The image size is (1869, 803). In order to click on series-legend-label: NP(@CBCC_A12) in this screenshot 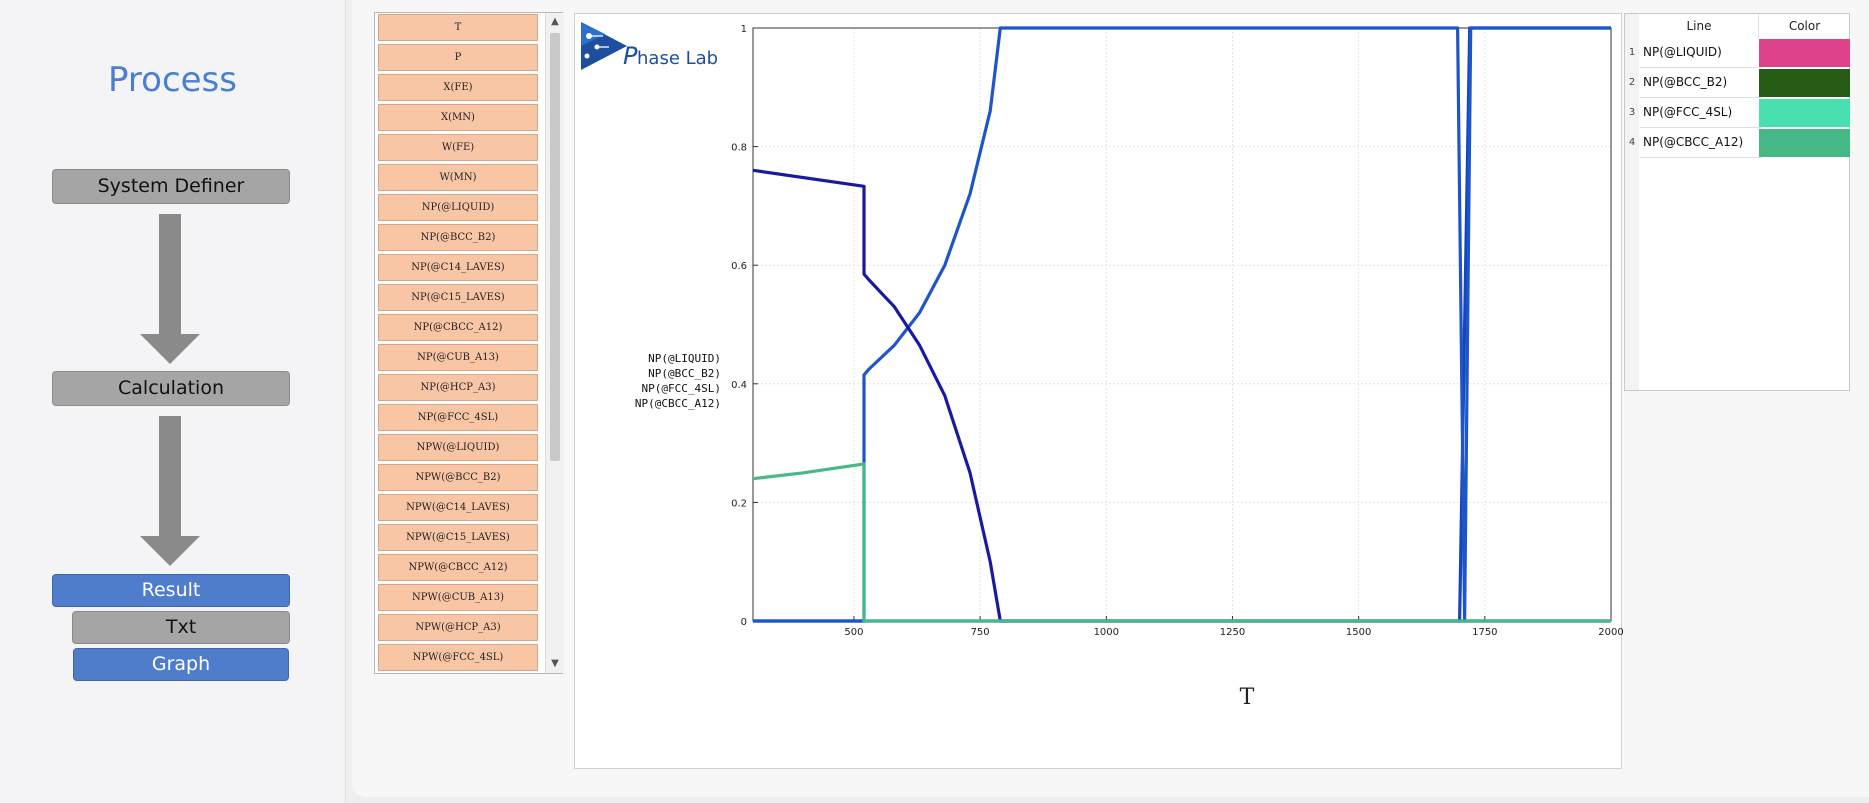, I will do `click(678, 403)`.